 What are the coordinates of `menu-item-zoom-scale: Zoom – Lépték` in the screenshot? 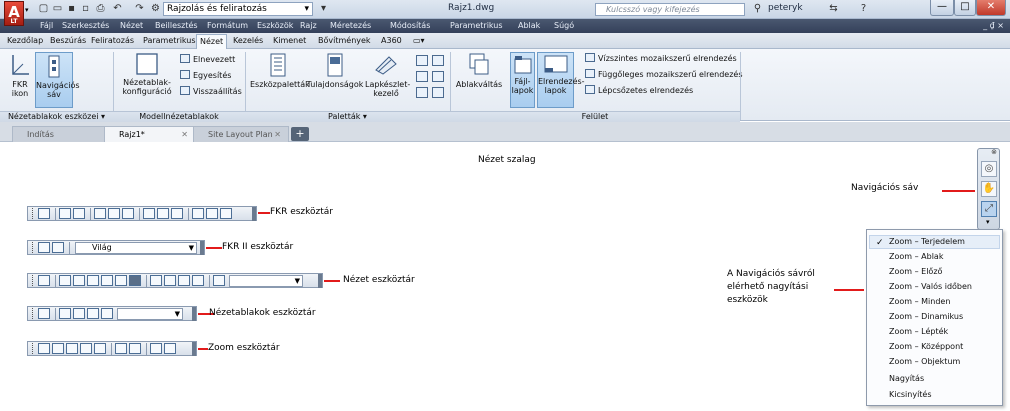 It's located at (918, 332).